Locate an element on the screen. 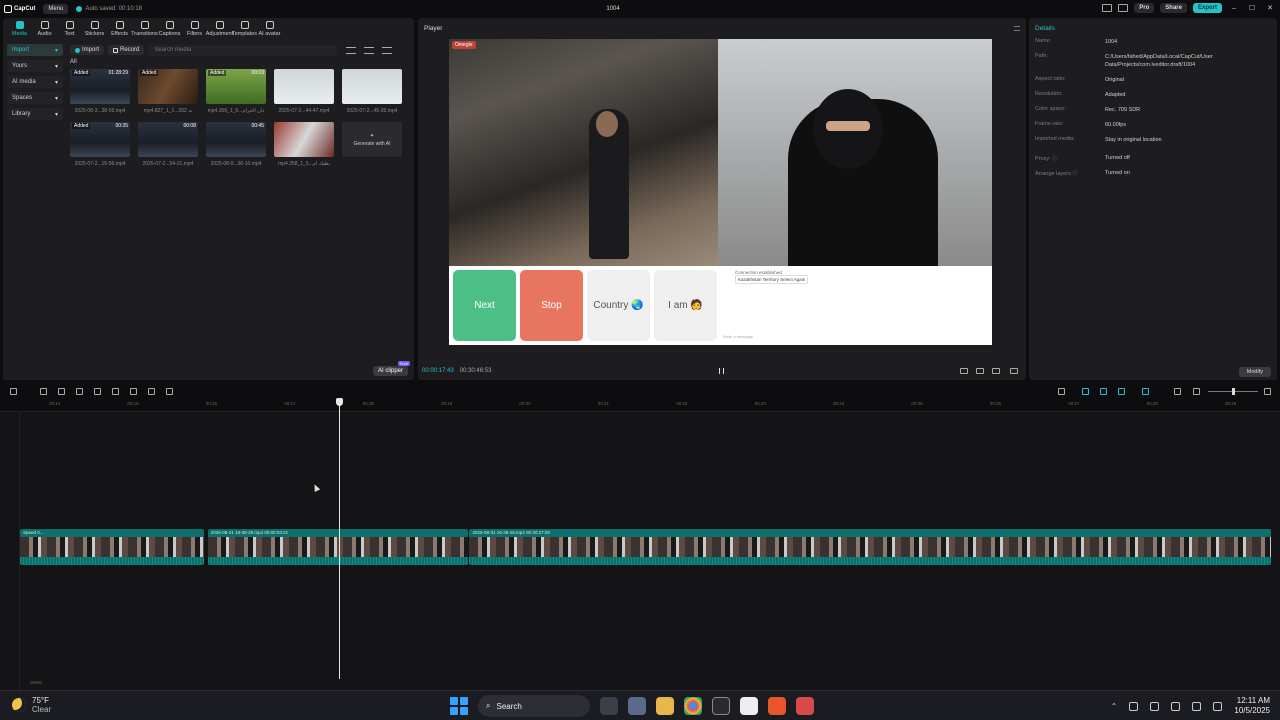 This screenshot has height=720, width=1280. media-item: 00:45 2025-08-0...36-10.mp4 is located at coordinates (236, 144).